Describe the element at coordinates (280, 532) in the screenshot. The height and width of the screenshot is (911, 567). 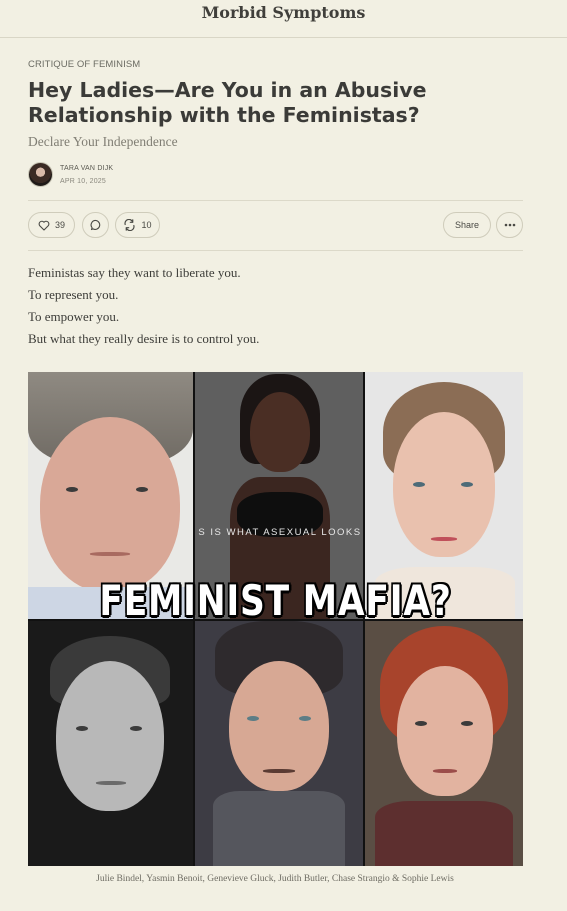
I see `image-tagline: S IS WHAT ASEXUAL LOOKS` at that location.